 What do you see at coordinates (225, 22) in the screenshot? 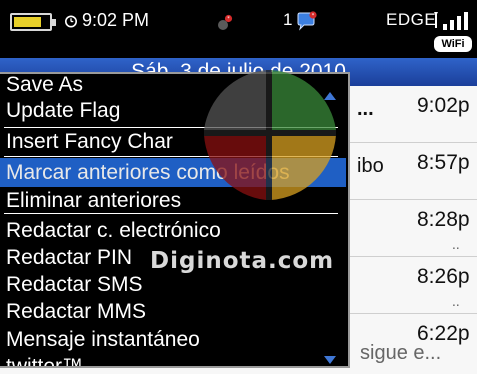
I see `new-message-icon: *` at bounding box center [225, 22].